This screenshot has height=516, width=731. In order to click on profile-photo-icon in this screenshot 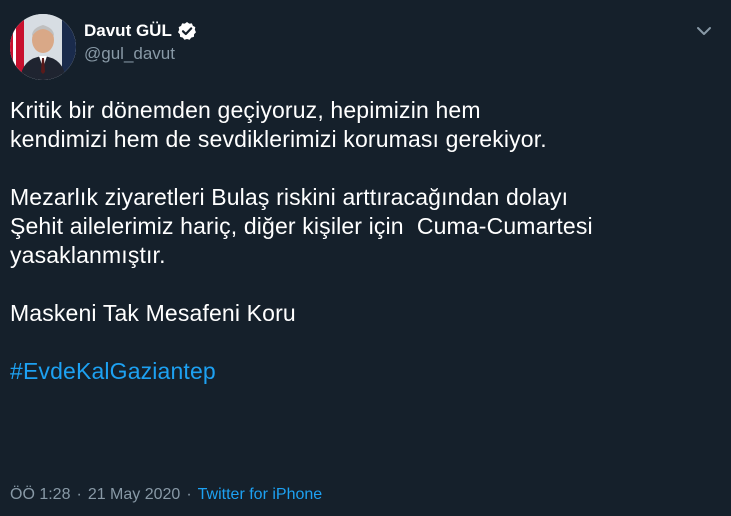, I will do `click(43, 47)`.